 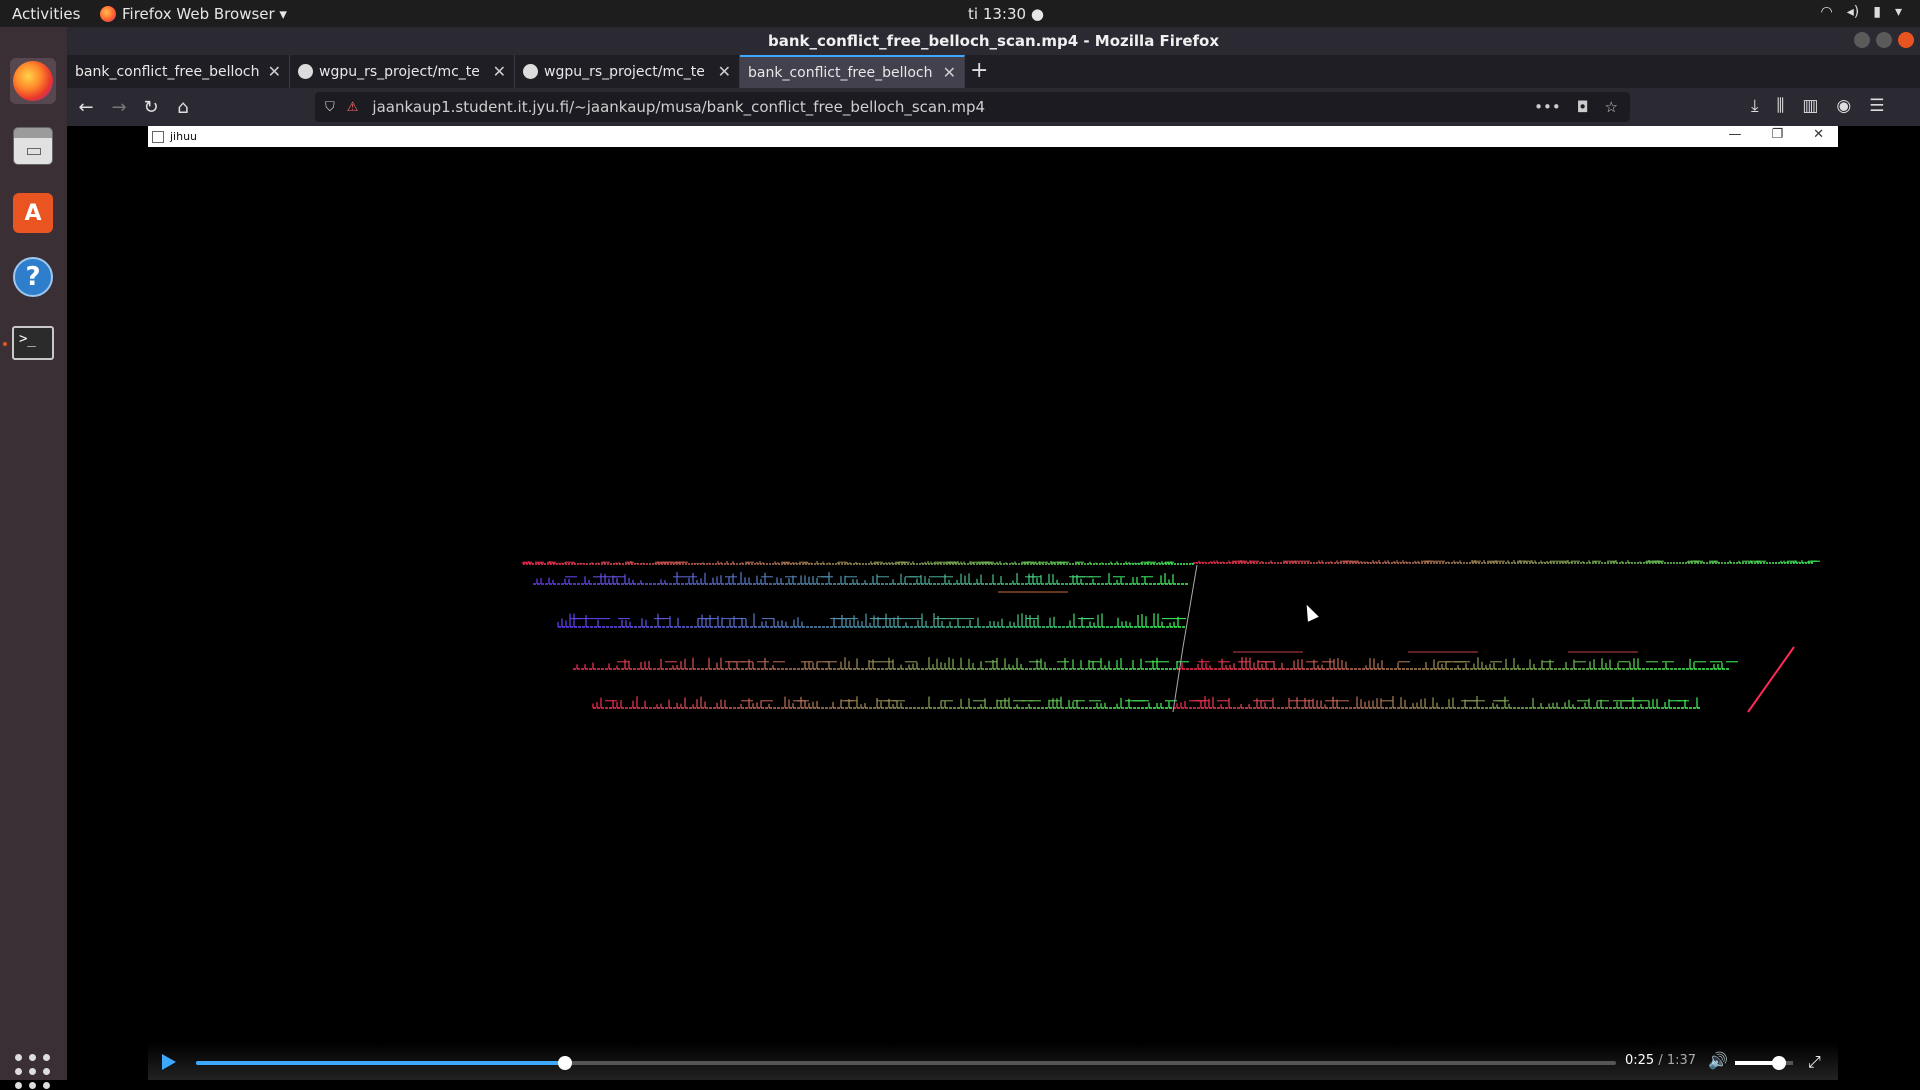 What do you see at coordinates (979, 70) in the screenshot?
I see `new-tab-button: +` at bounding box center [979, 70].